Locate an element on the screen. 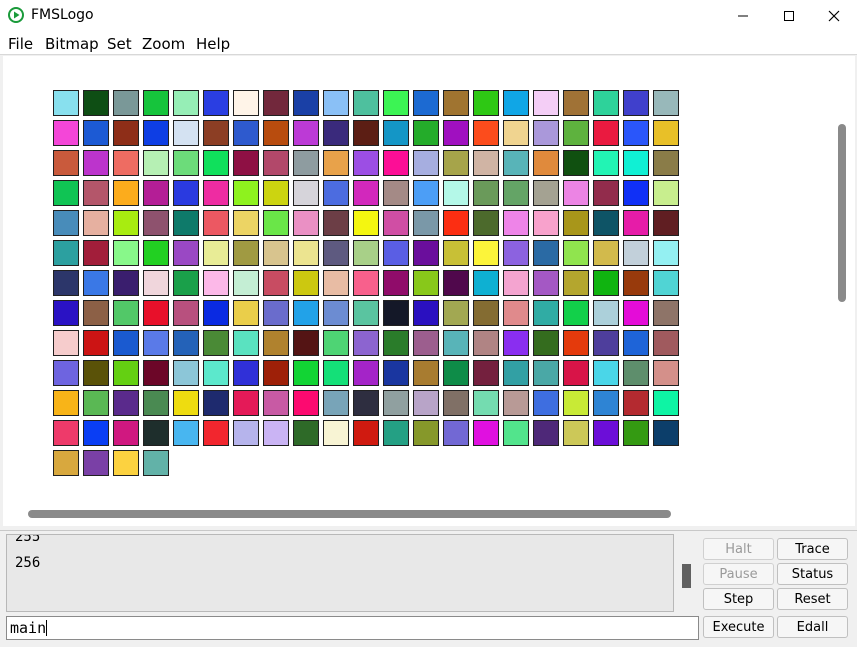 This screenshot has height=647, width=857. history-scroll-thumb is located at coordinates (686, 576).